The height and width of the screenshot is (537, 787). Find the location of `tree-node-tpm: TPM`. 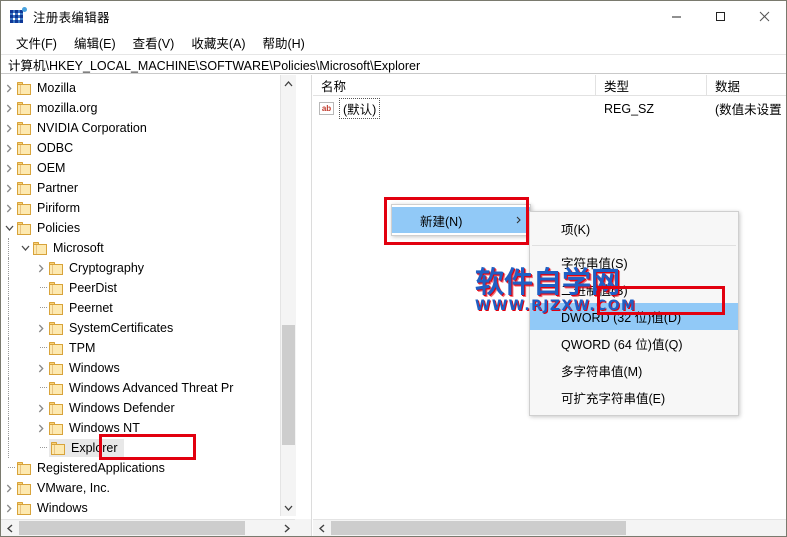

tree-node-tpm: TPM is located at coordinates (148, 348).